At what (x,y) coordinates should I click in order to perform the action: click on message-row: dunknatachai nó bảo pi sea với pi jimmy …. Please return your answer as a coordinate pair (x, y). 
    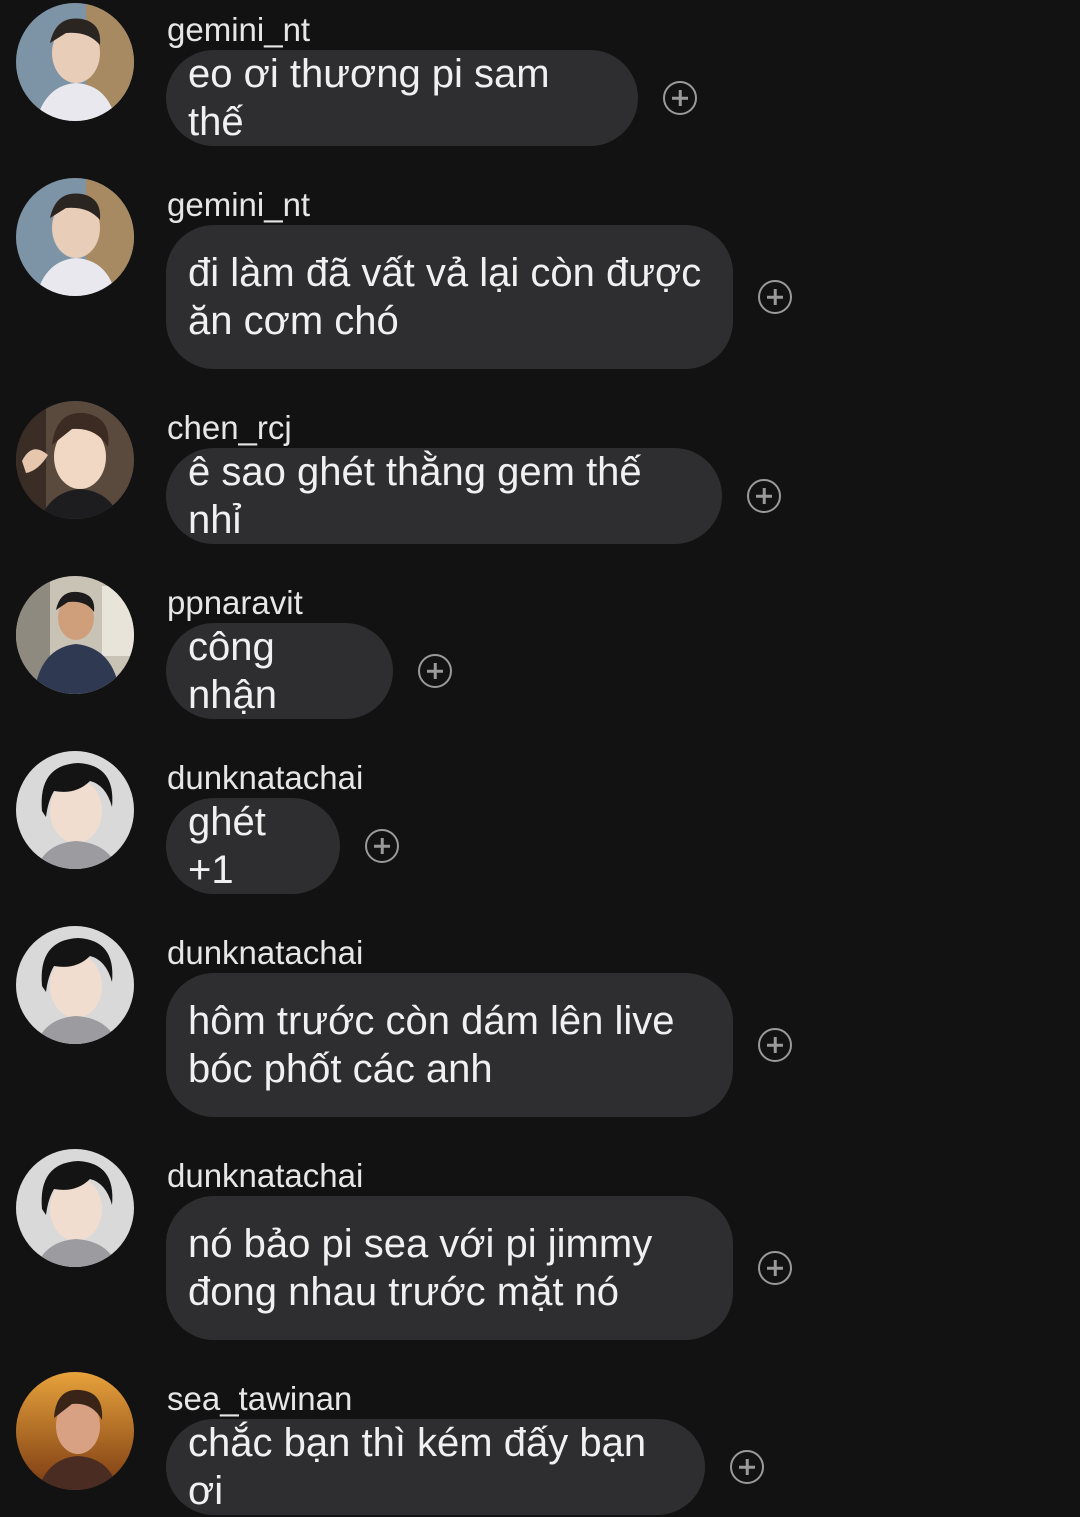
    Looking at the image, I should click on (540, 1253).